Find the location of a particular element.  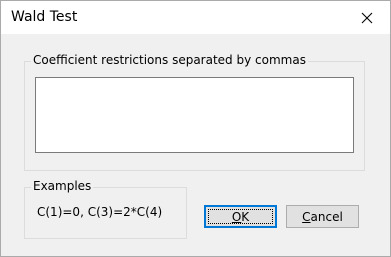

examples-group: Examples C(1)=0, C(3)=2*C(4) is located at coordinates (105, 209).